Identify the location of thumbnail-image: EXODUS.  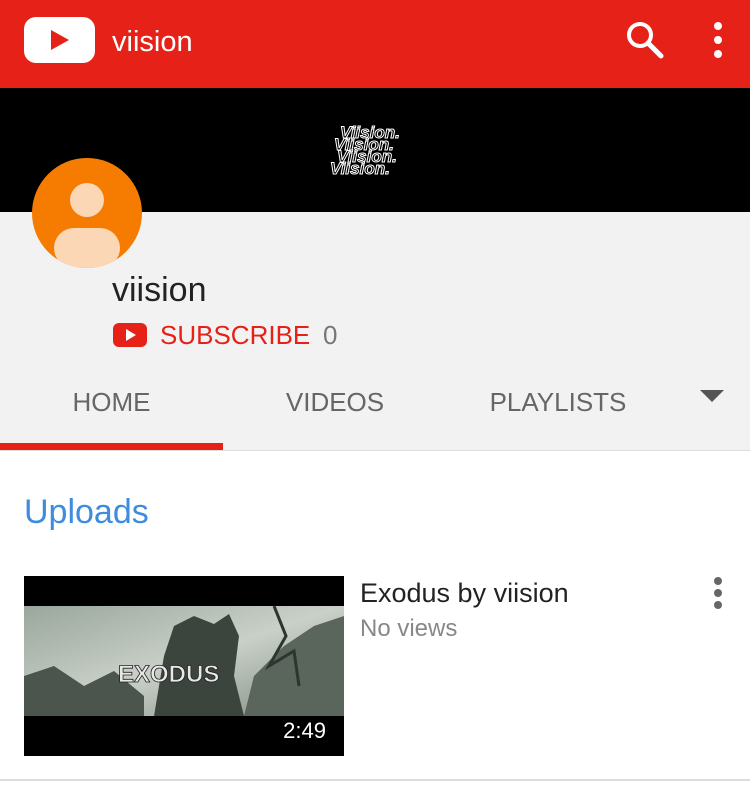
(184, 661).